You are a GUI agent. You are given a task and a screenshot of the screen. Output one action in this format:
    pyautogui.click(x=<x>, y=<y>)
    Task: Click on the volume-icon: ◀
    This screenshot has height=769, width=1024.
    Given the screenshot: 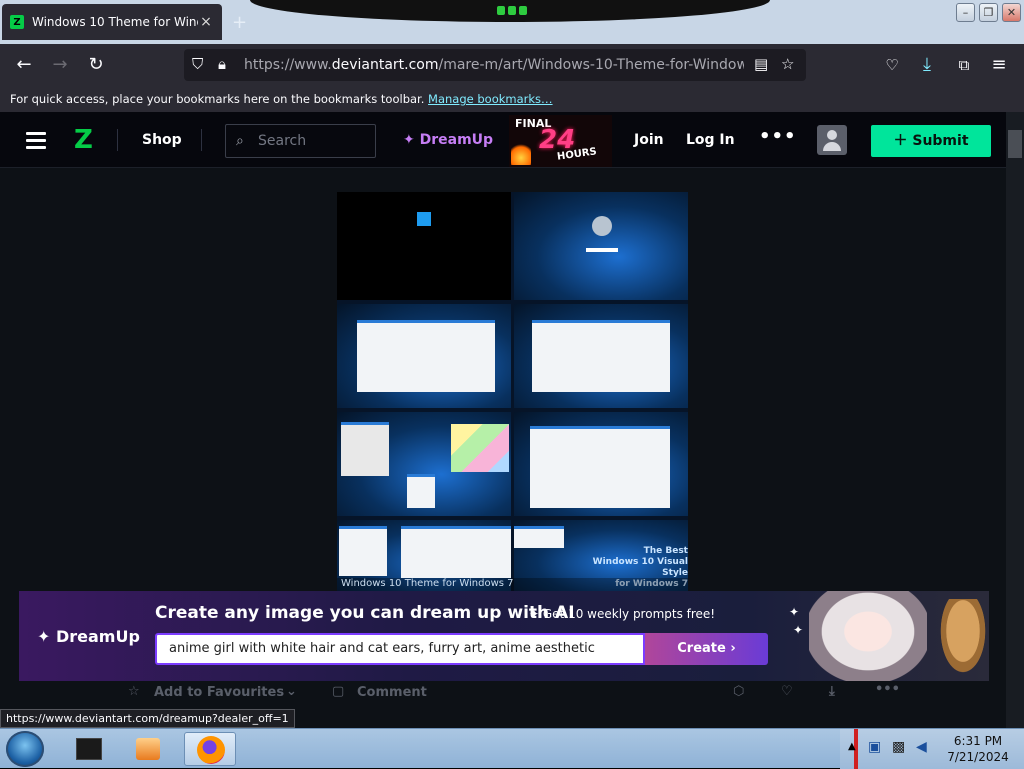 What is the action you would take?
    pyautogui.click(x=921, y=747)
    